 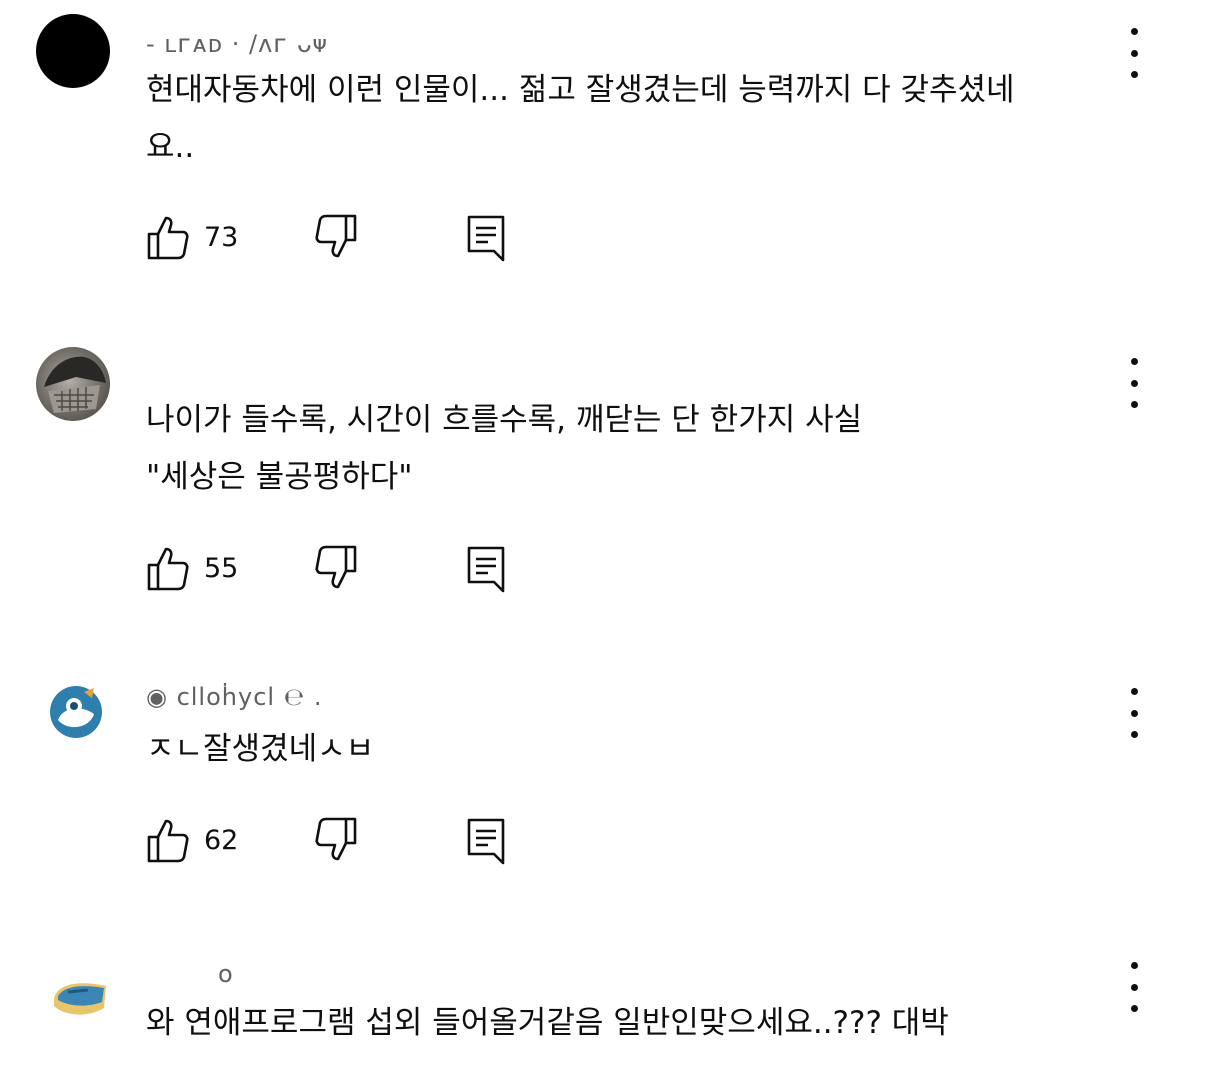 What do you see at coordinates (221, 237) in the screenshot?
I see `like-count: 73` at bounding box center [221, 237].